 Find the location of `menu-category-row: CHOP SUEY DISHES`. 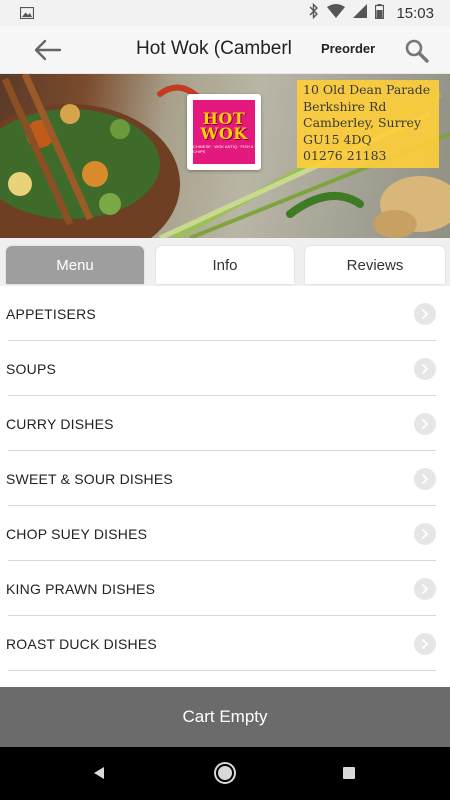

menu-category-row: CHOP SUEY DISHES is located at coordinates (225, 533).